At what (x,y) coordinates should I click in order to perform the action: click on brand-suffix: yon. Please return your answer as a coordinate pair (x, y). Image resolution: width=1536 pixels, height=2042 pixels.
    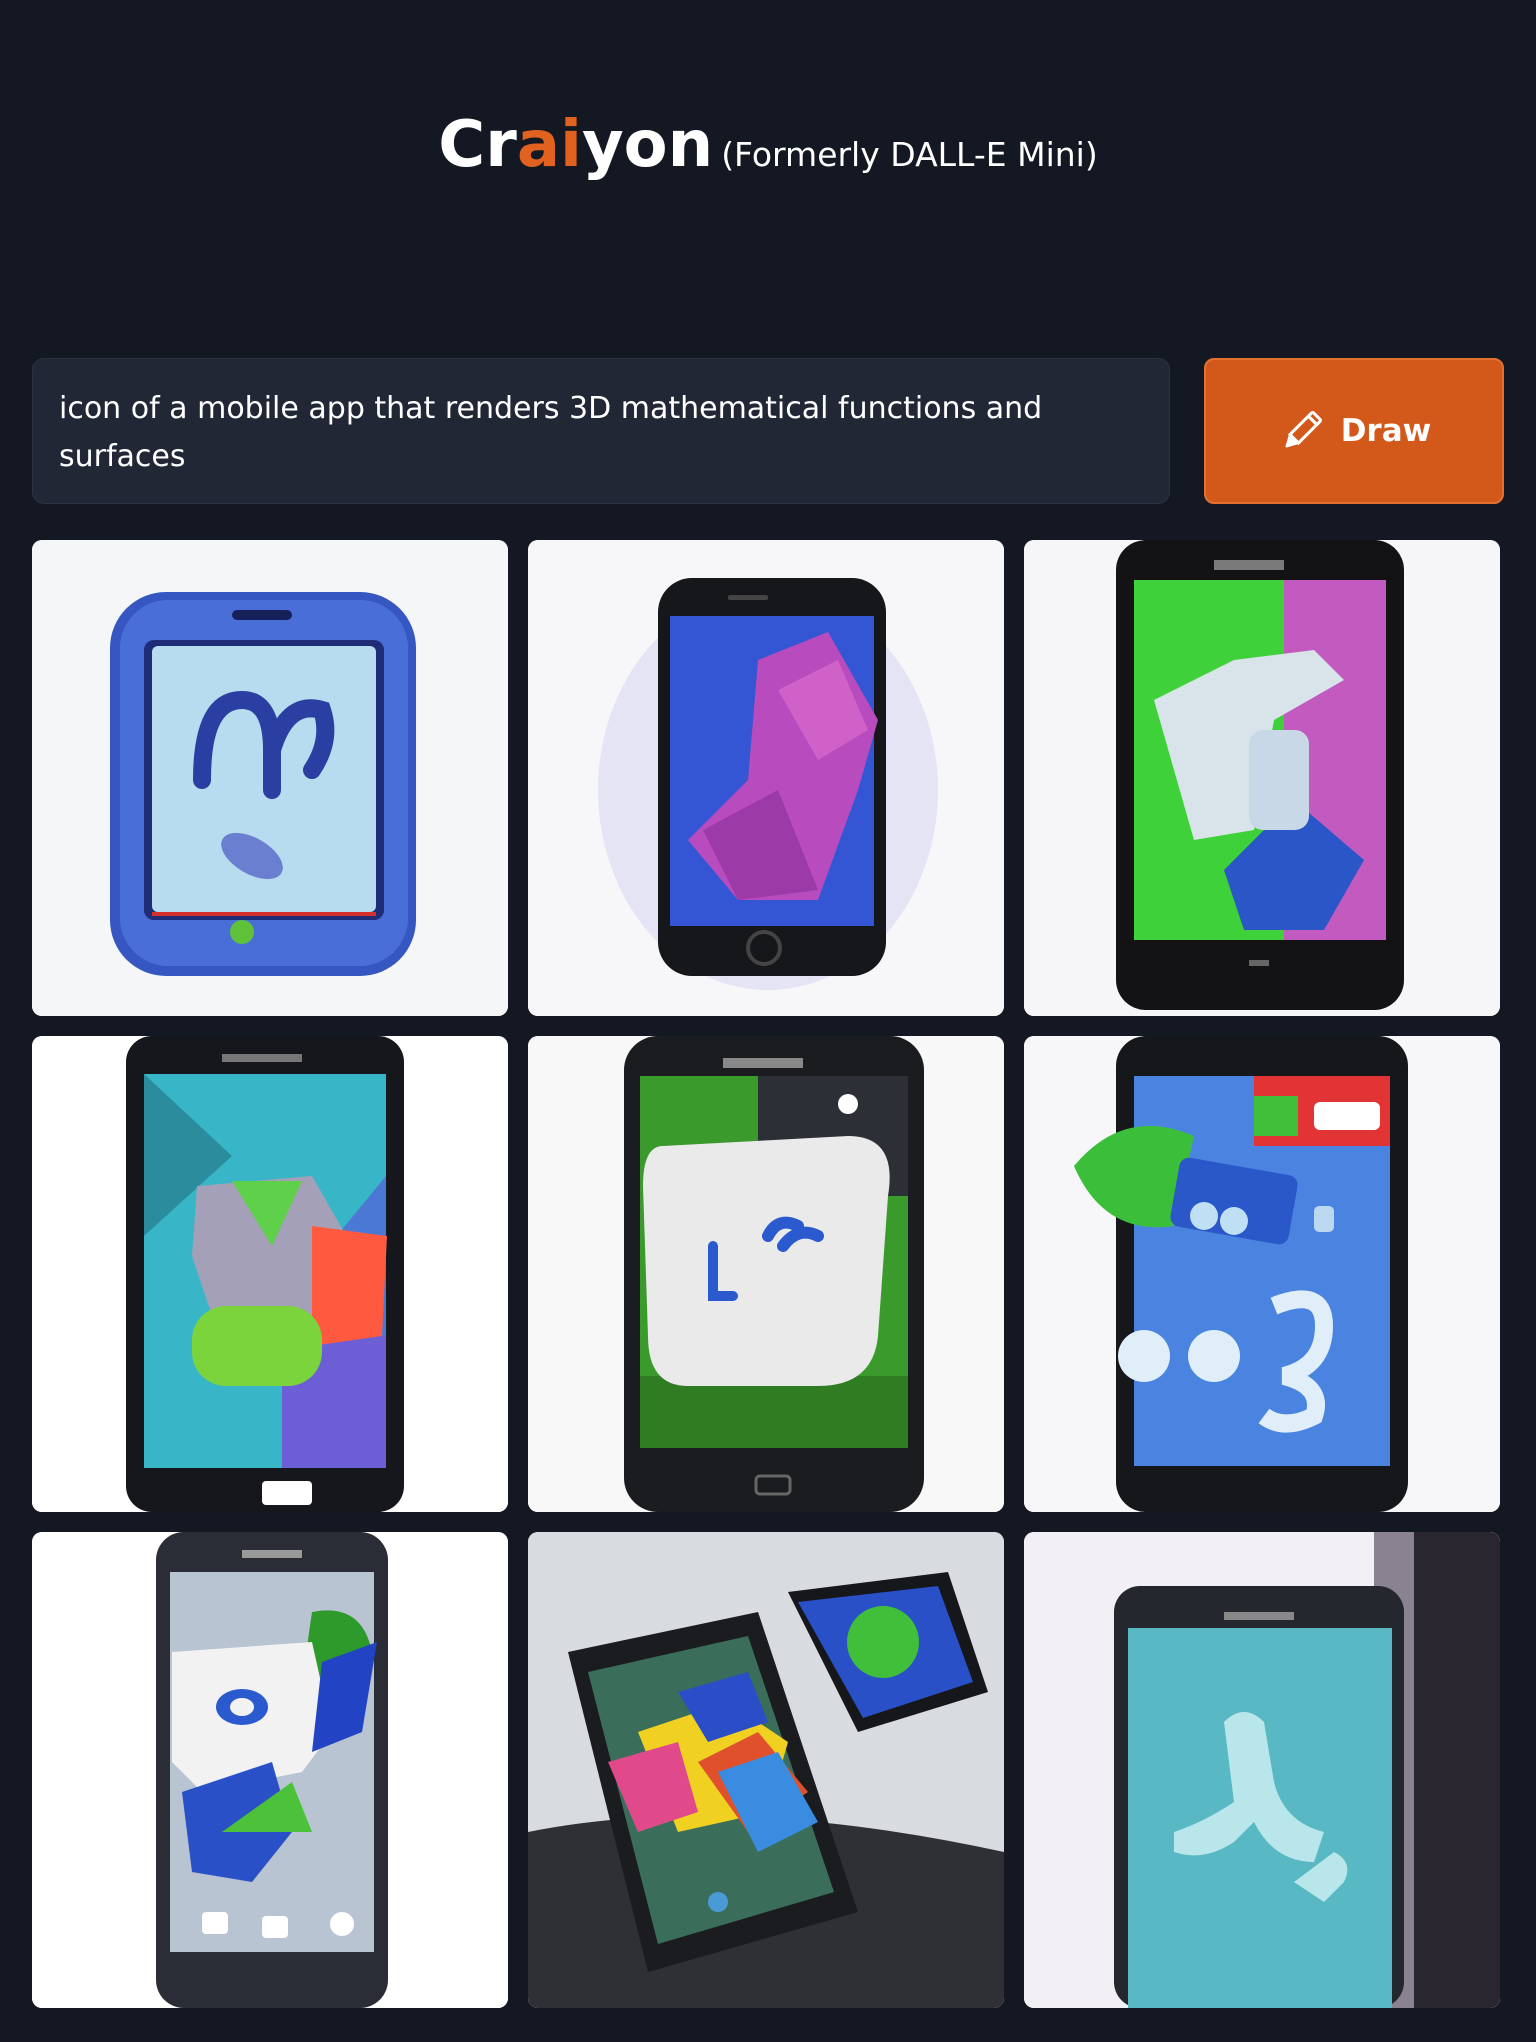
    Looking at the image, I should click on (647, 145).